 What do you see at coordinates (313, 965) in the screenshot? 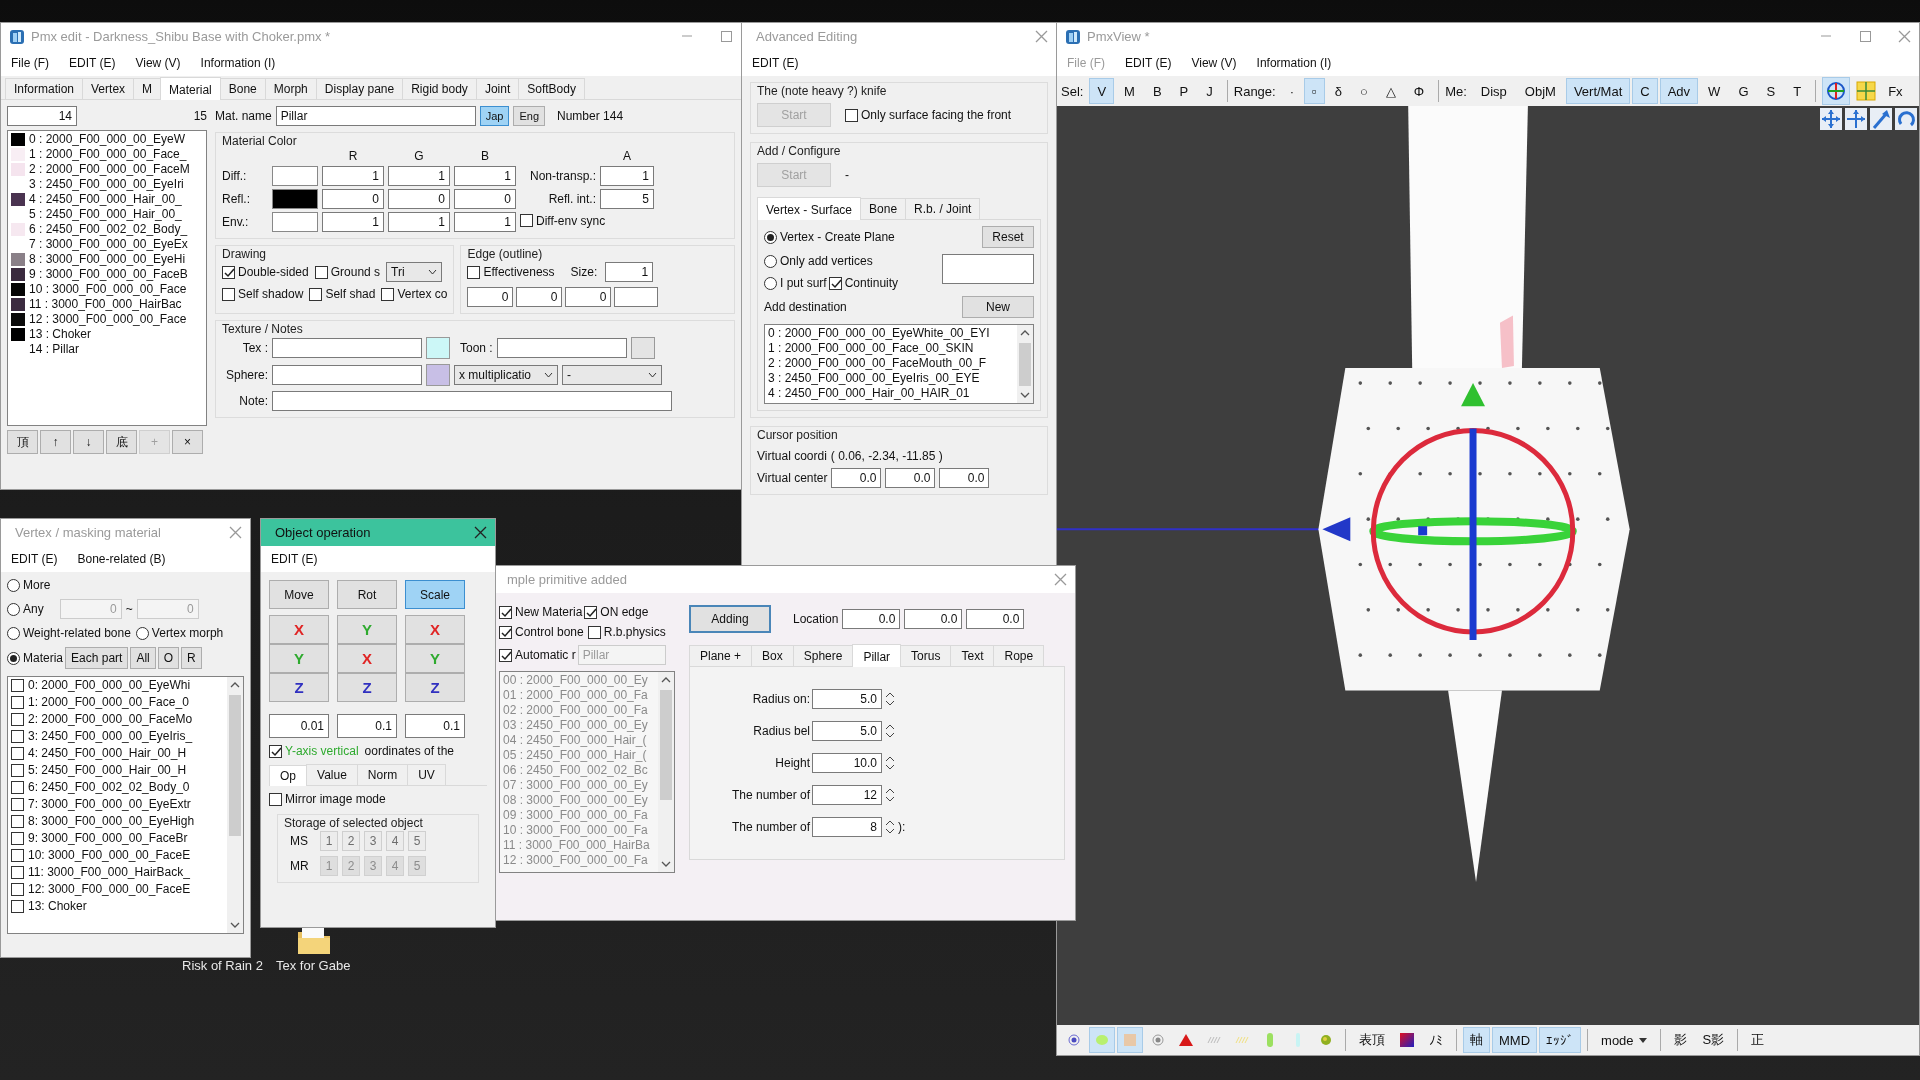
I see `desktop-icon-label: Tex for Gabe` at bounding box center [313, 965].